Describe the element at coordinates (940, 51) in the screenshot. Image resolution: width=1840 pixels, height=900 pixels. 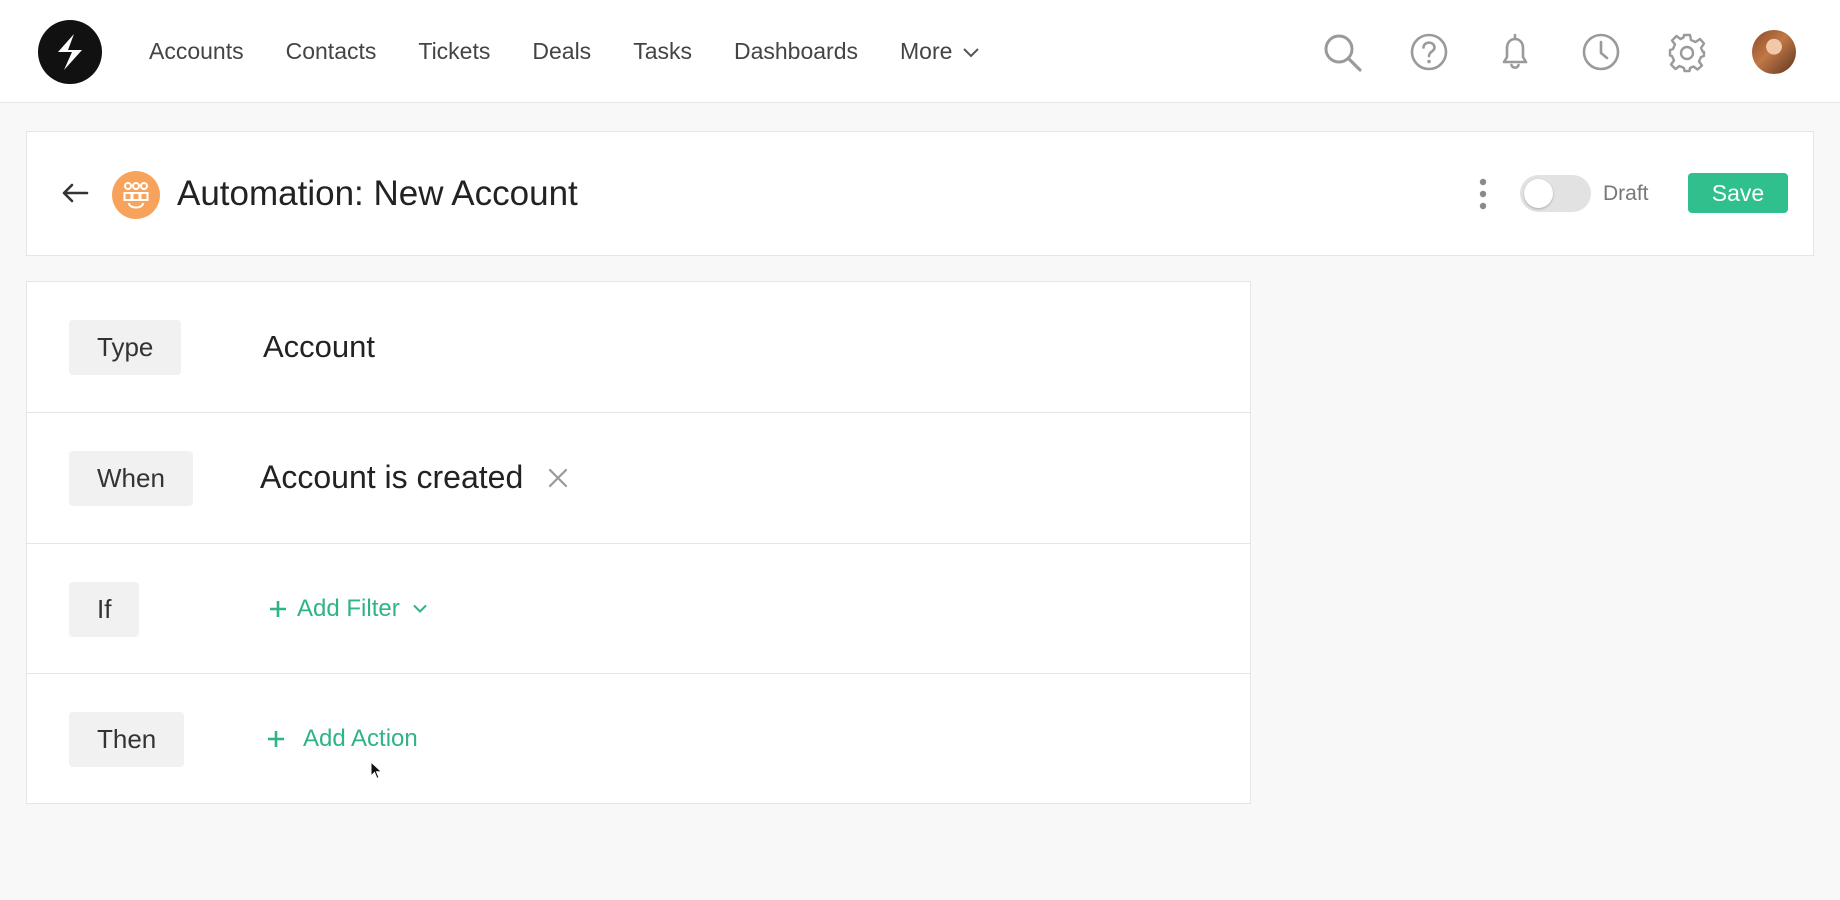
I see `nav-item-more: More` at that location.